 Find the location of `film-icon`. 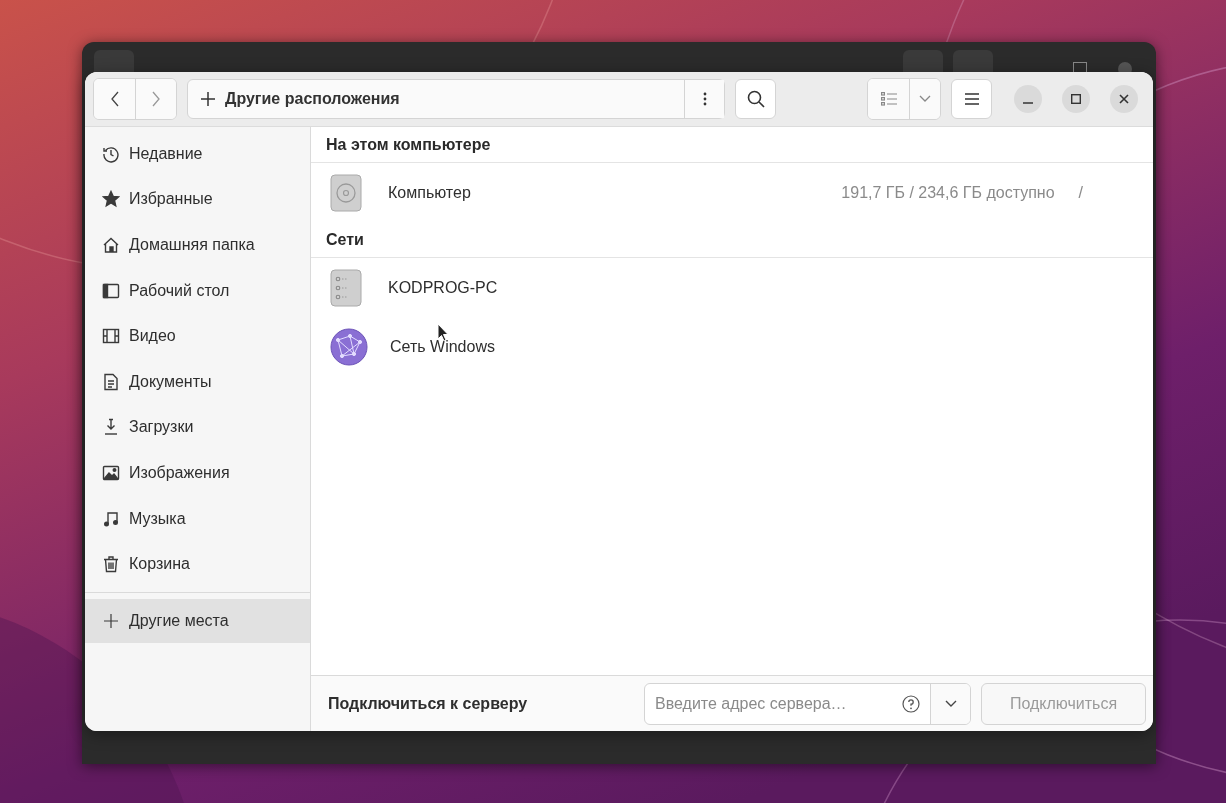

film-icon is located at coordinates (111, 336).